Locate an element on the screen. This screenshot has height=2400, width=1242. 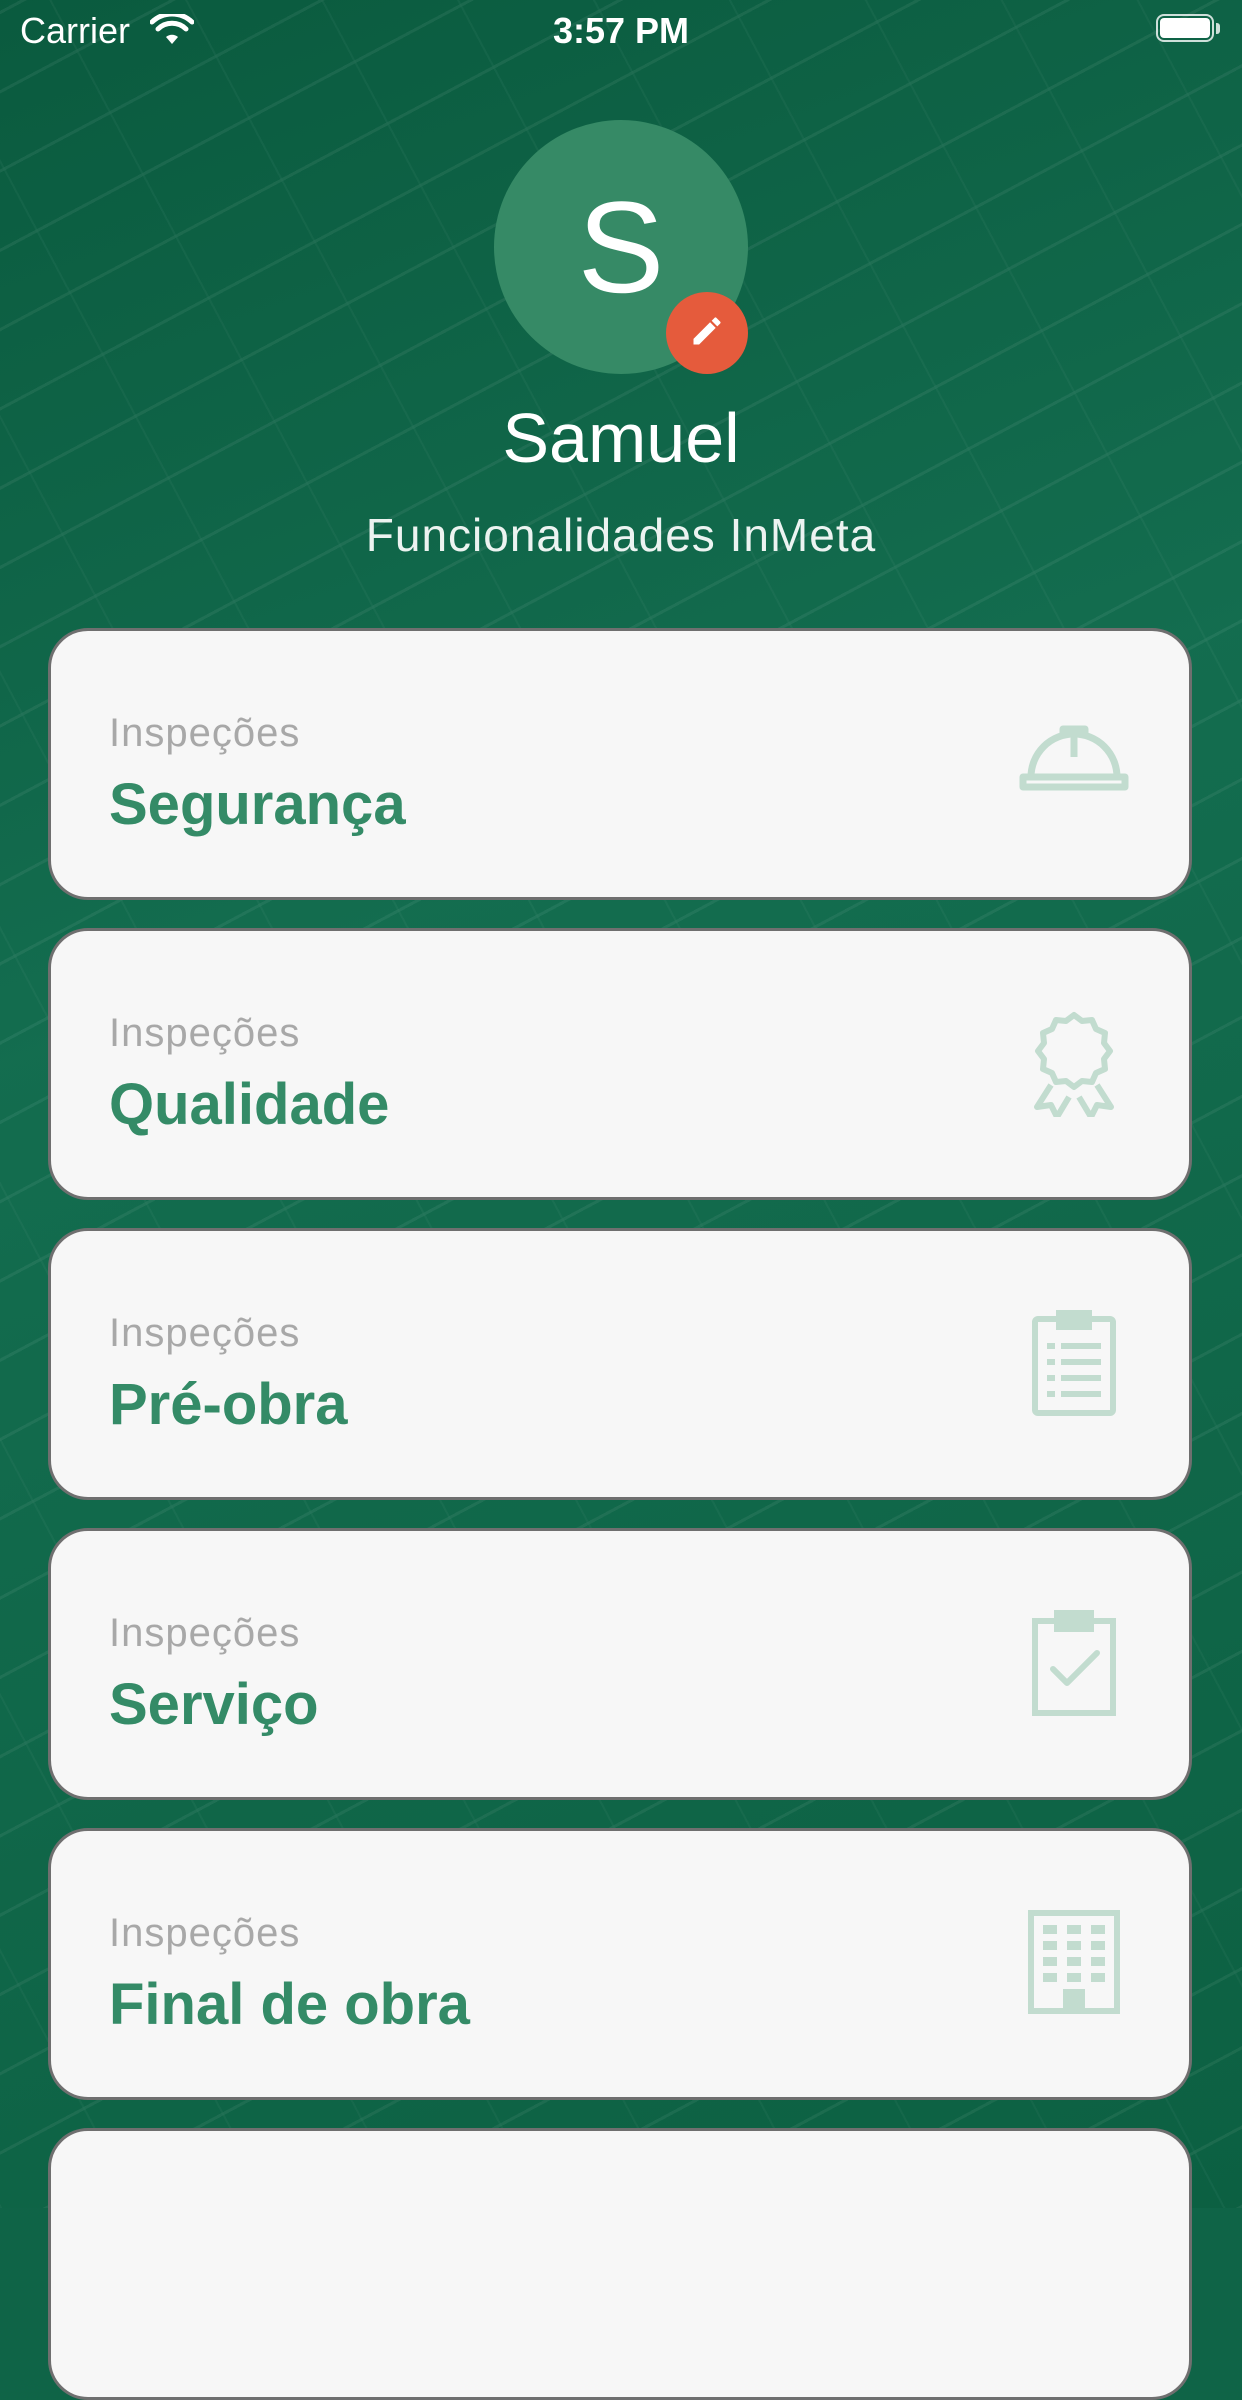
clock: 3:57 PM is located at coordinates (621, 30).